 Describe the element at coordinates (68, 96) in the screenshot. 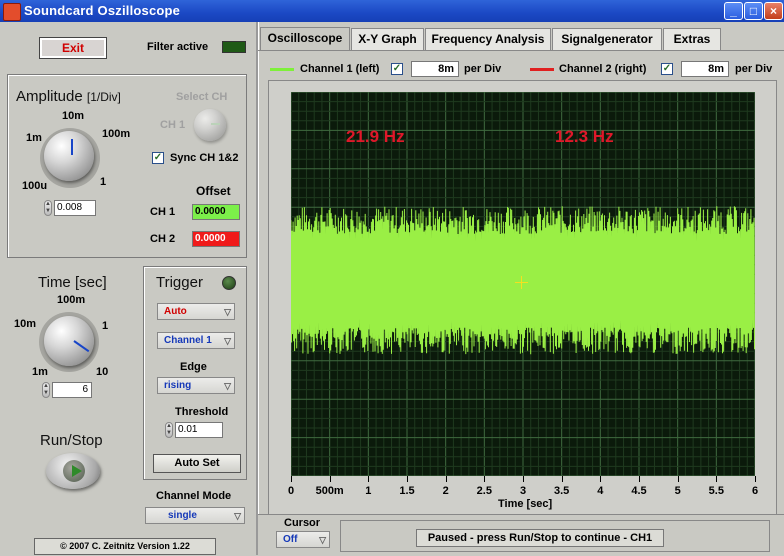

I see `amplitude-title: Amplitude [1/Div]` at that location.